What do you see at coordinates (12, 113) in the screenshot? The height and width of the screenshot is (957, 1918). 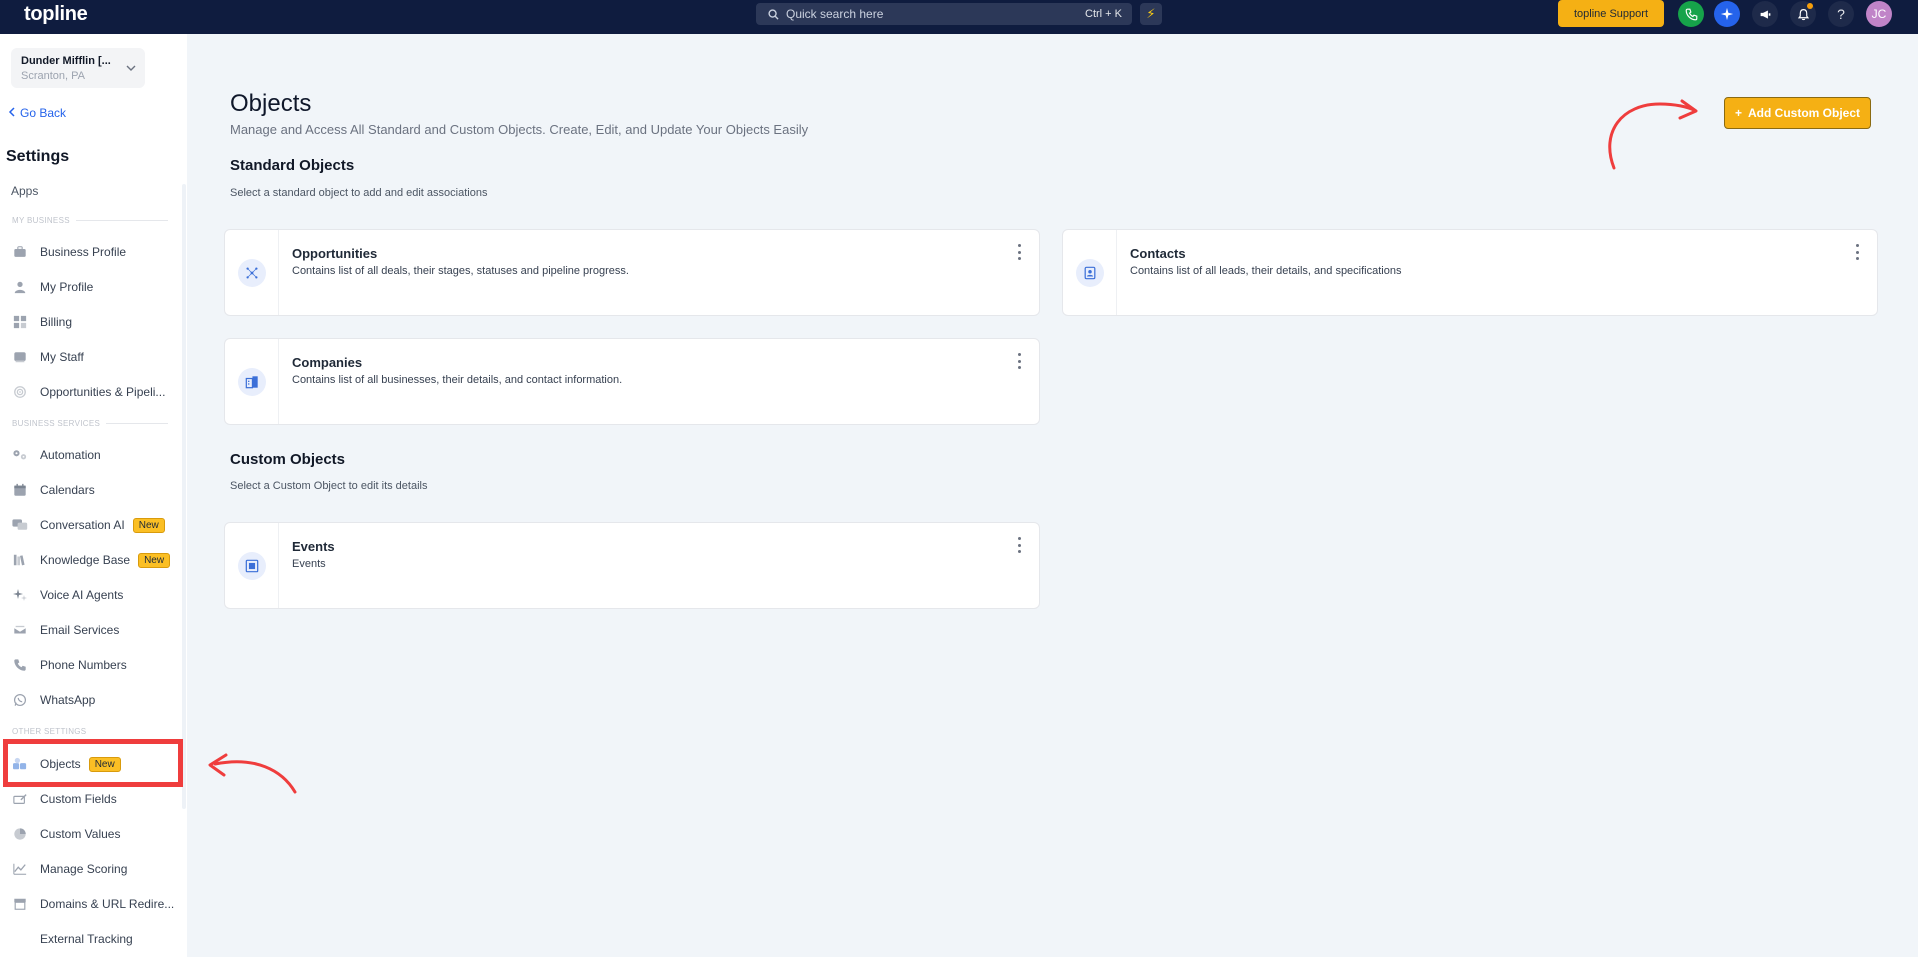 I see `chevron-left-icon` at bounding box center [12, 113].